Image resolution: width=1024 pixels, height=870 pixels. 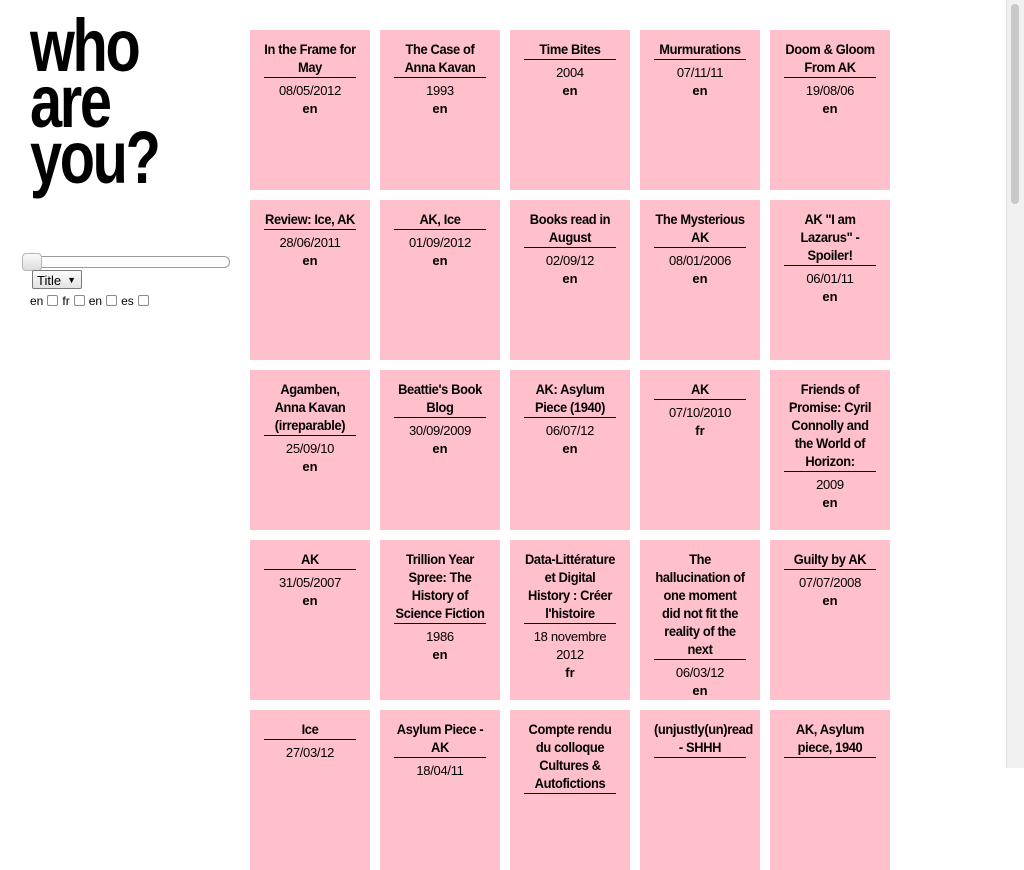 I want to click on document-card: AK 31/05/2007 en, so click(x=310, y=620).